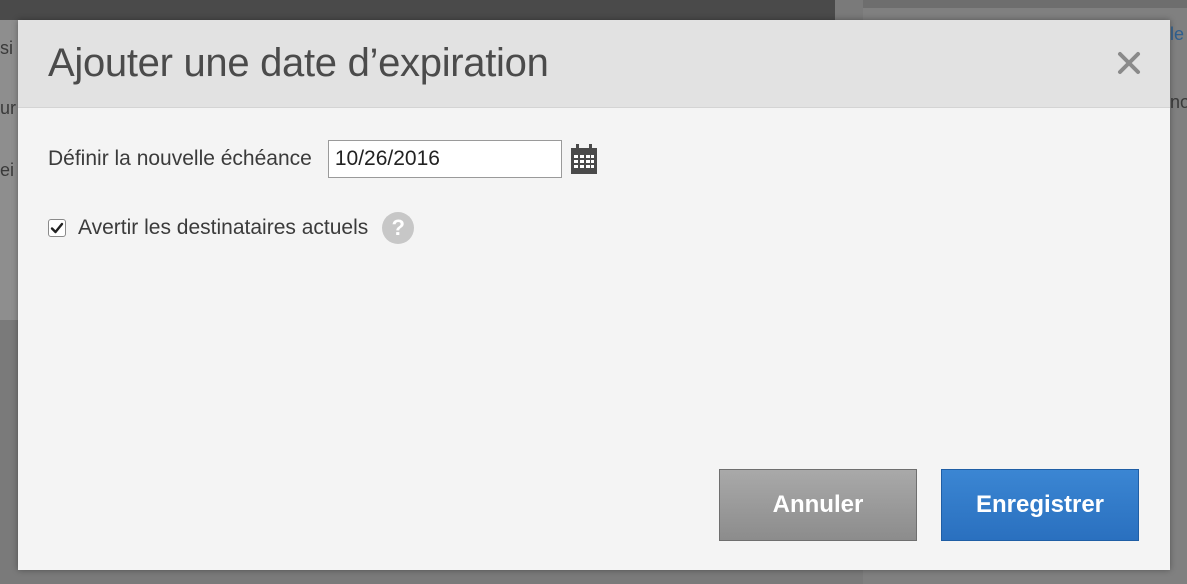  What do you see at coordinates (818, 505) in the screenshot?
I see `cancel-button: Annuler` at bounding box center [818, 505].